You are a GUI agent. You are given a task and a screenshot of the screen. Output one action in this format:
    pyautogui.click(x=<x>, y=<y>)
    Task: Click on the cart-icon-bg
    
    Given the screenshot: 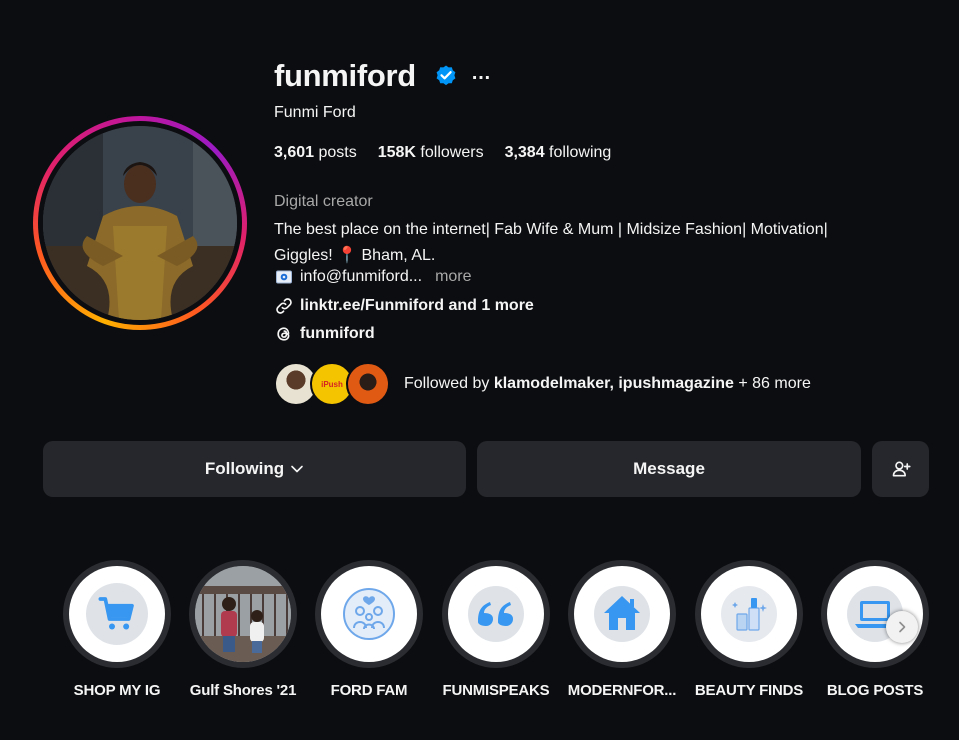 What is the action you would take?
    pyautogui.click(x=117, y=614)
    